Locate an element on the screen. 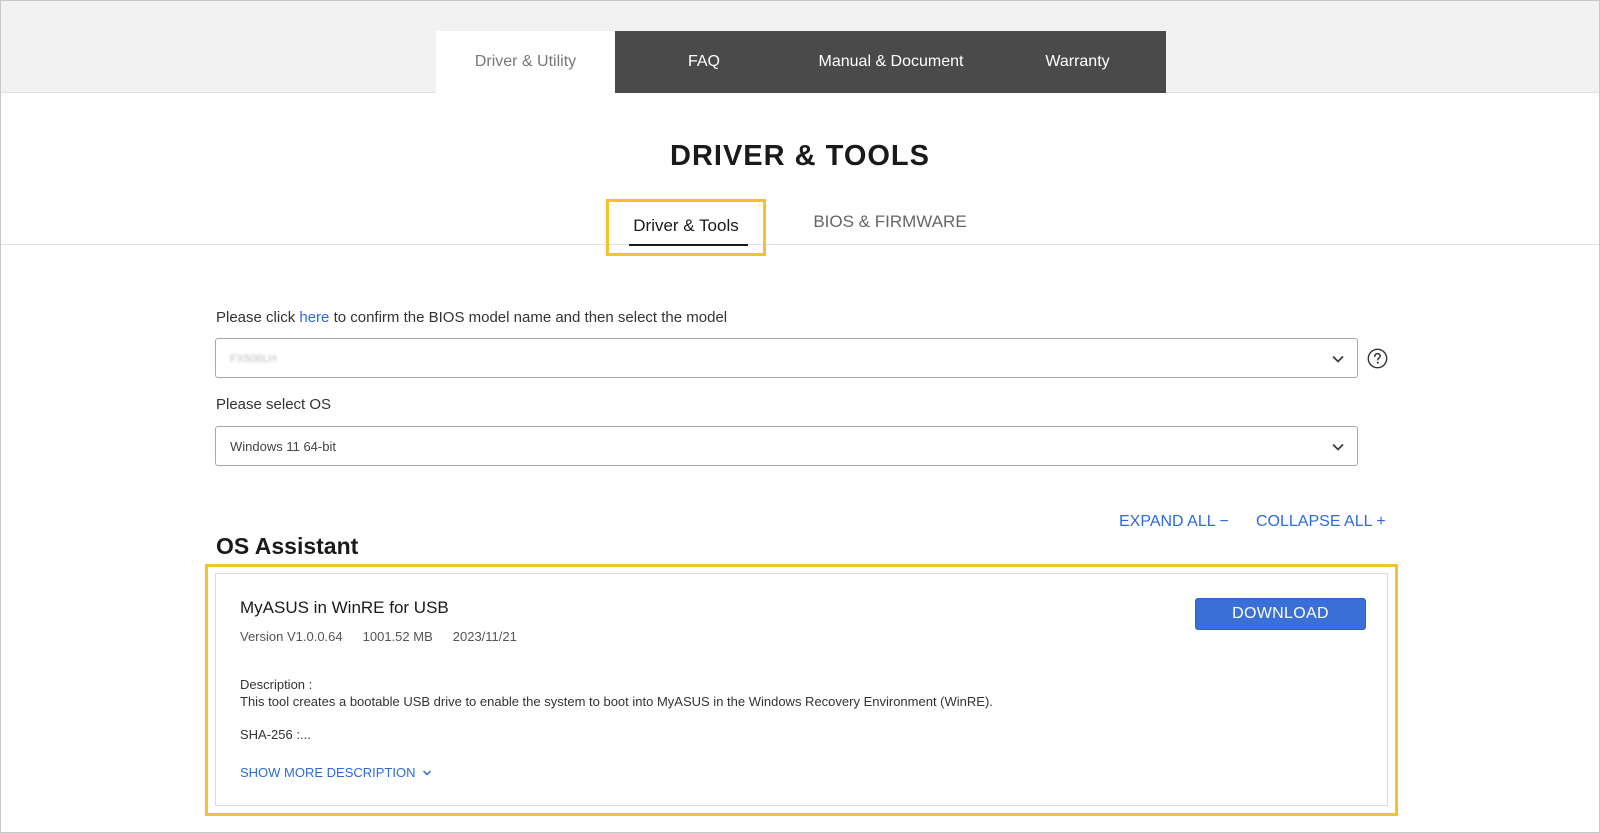 The image size is (1600, 833). subtab-driver-tools-label: Driver & Tools is located at coordinates (686, 225).